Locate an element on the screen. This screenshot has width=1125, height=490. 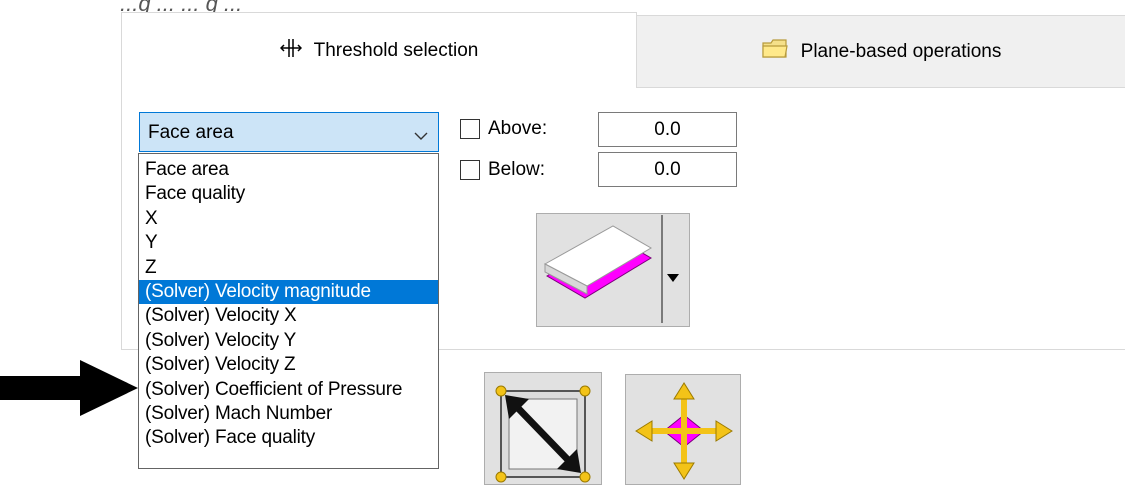
dropdown-option: Z is located at coordinates (288, 268).